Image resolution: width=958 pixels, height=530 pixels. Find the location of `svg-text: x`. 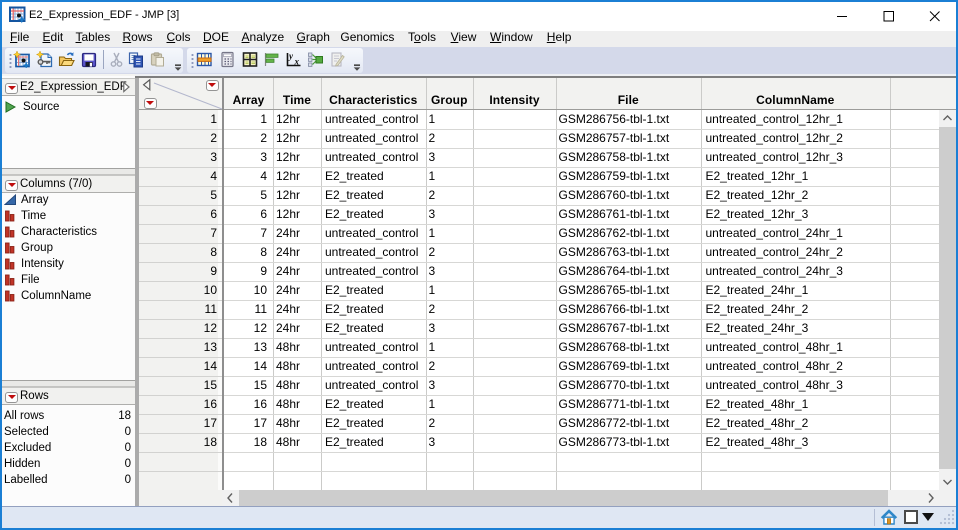

svg-text: x is located at coordinates (297, 62).